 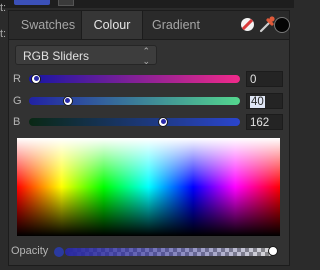 What do you see at coordinates (134, 79) in the screenshot?
I see `slider-track-r` at bounding box center [134, 79].